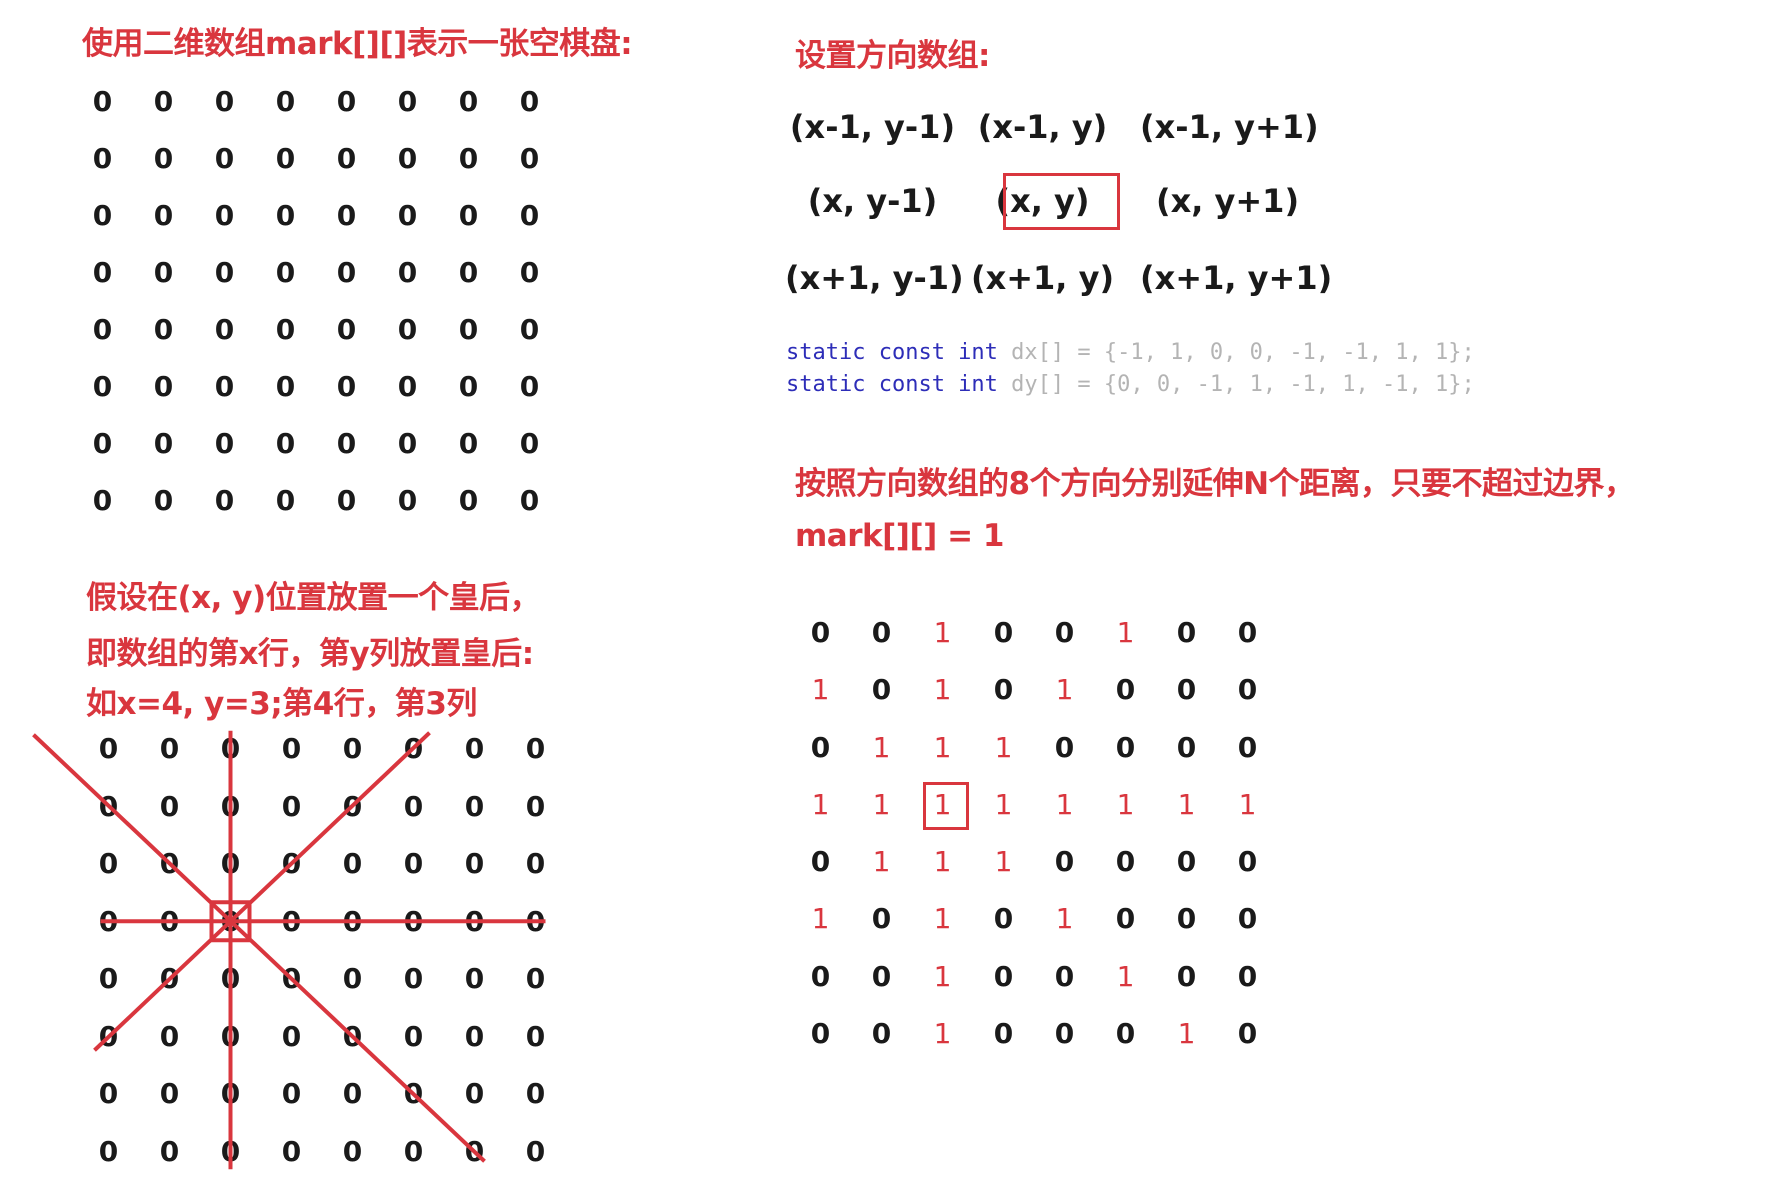 This screenshot has height=1180, width=1770. I want to click on attack-line-anti-diagonal, so click(262, 892).